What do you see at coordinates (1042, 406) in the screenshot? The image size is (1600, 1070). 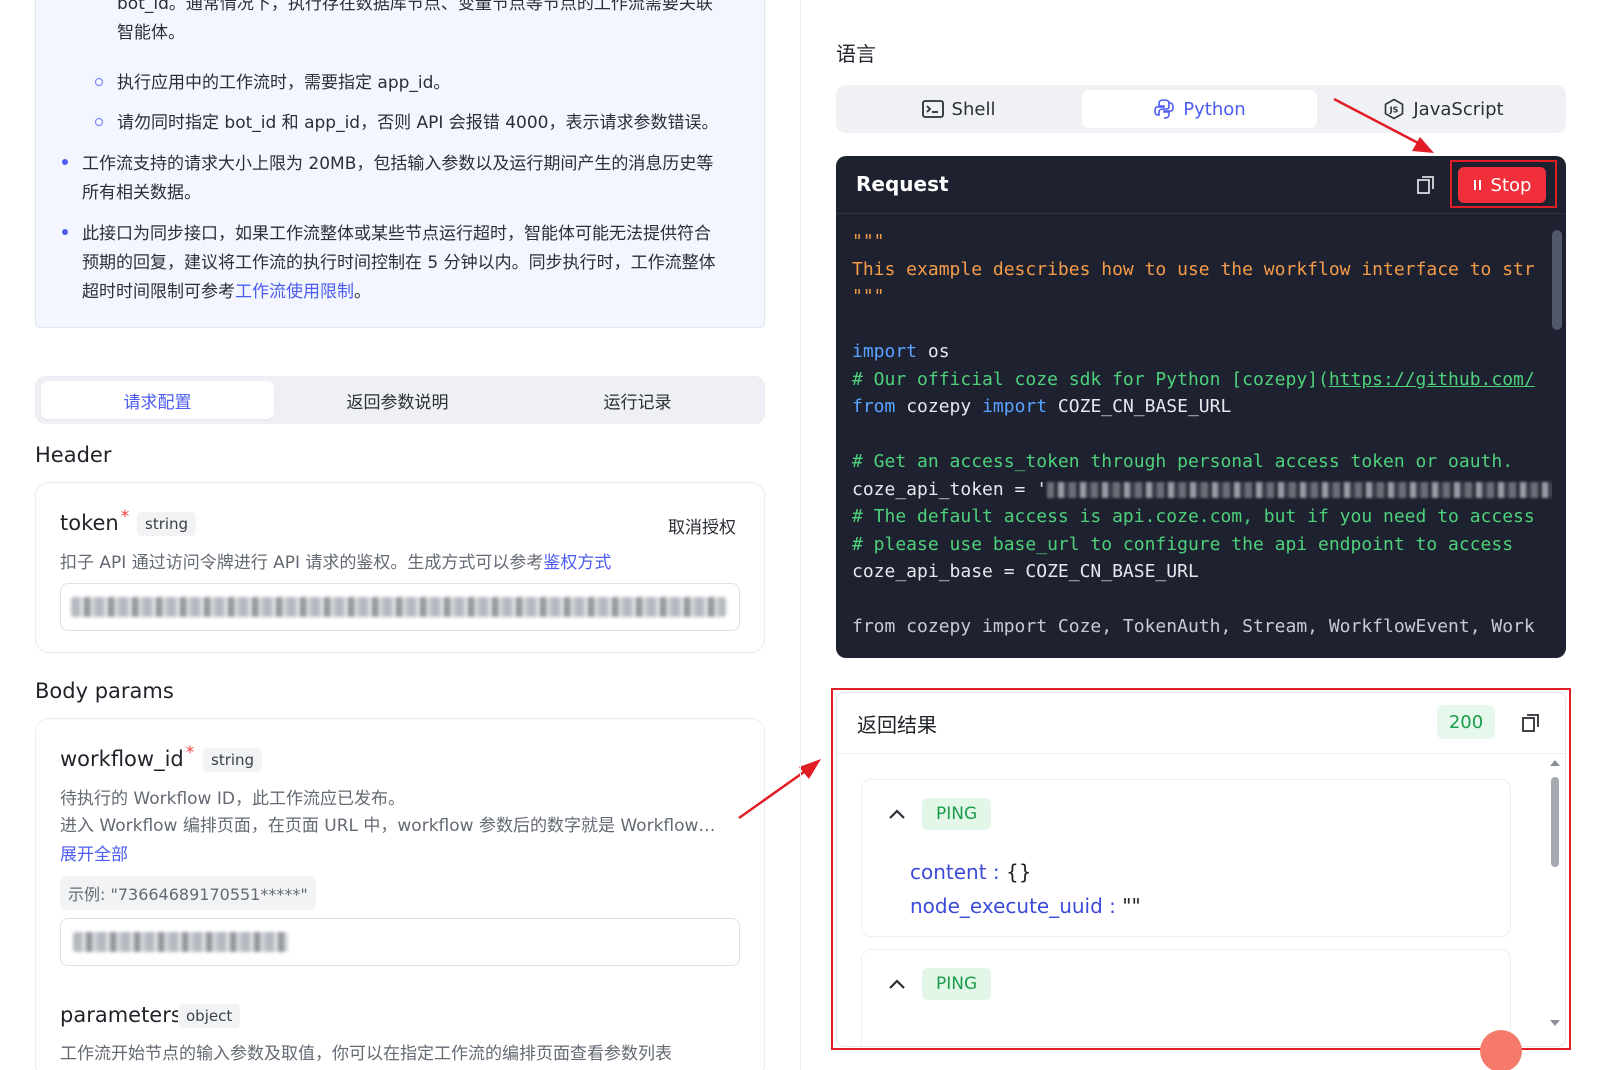 I see `code-line: from cozepy import COZE_CN_BASE_URL` at bounding box center [1042, 406].